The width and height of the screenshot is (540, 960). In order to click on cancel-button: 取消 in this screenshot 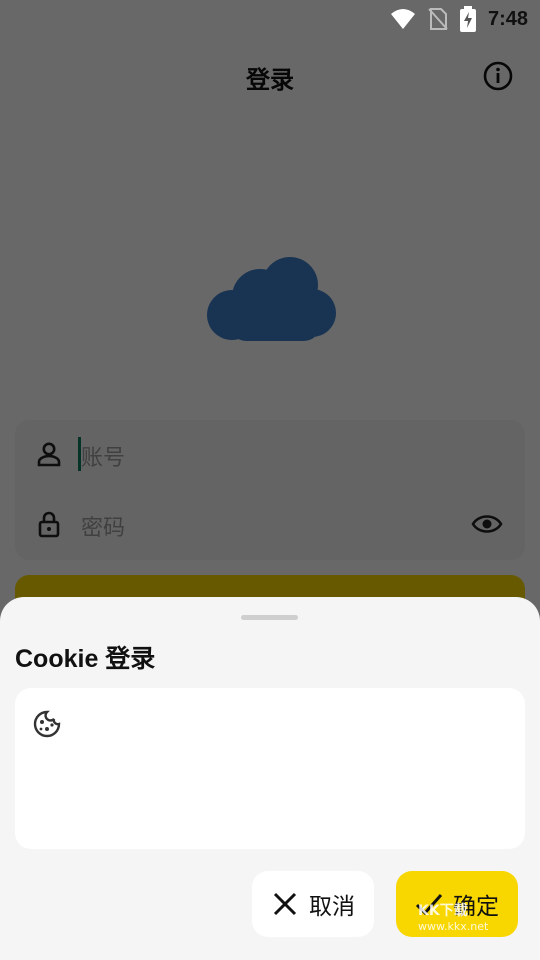, I will do `click(313, 904)`.